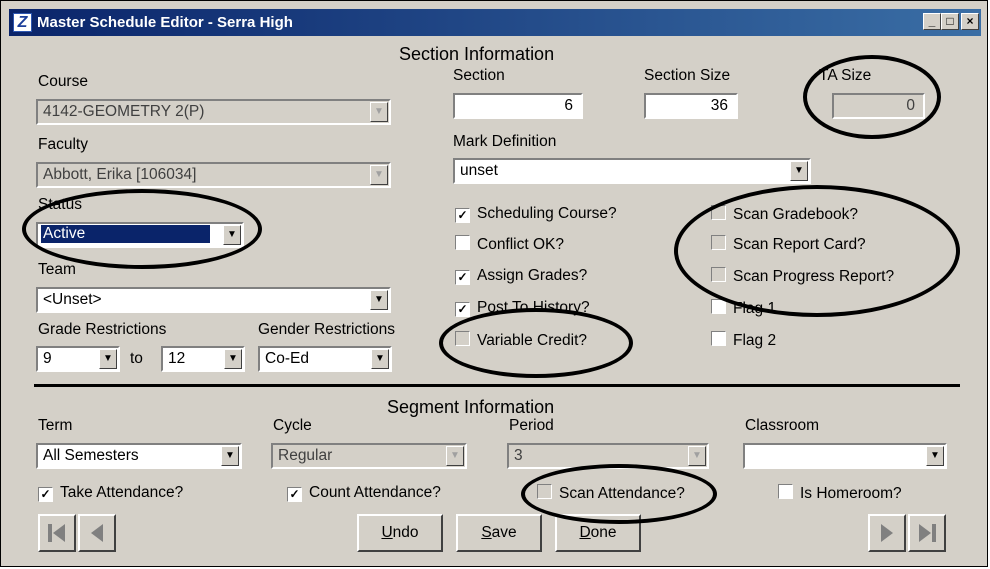  What do you see at coordinates (691, 106) in the screenshot?
I see `section-size-input: 36` at bounding box center [691, 106].